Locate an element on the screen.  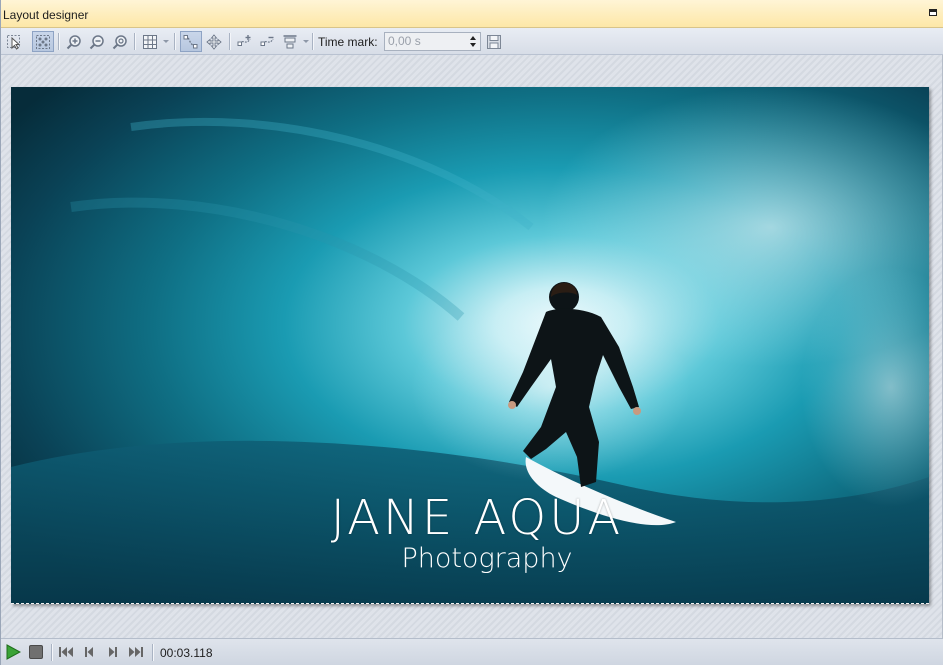
first-button is located at coordinates (66, 652).